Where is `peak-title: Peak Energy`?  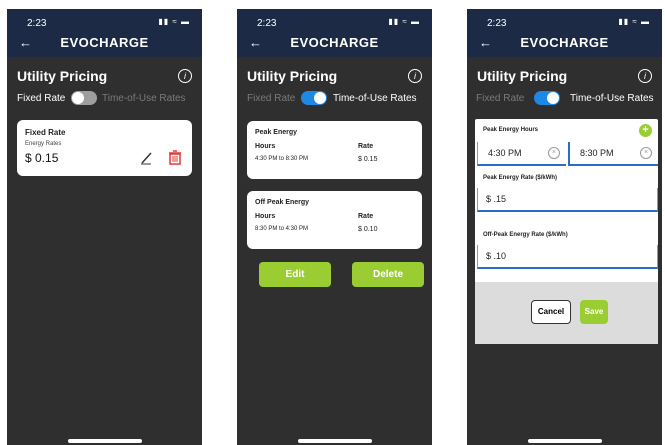
peak-title: Peak Energy is located at coordinates (276, 132).